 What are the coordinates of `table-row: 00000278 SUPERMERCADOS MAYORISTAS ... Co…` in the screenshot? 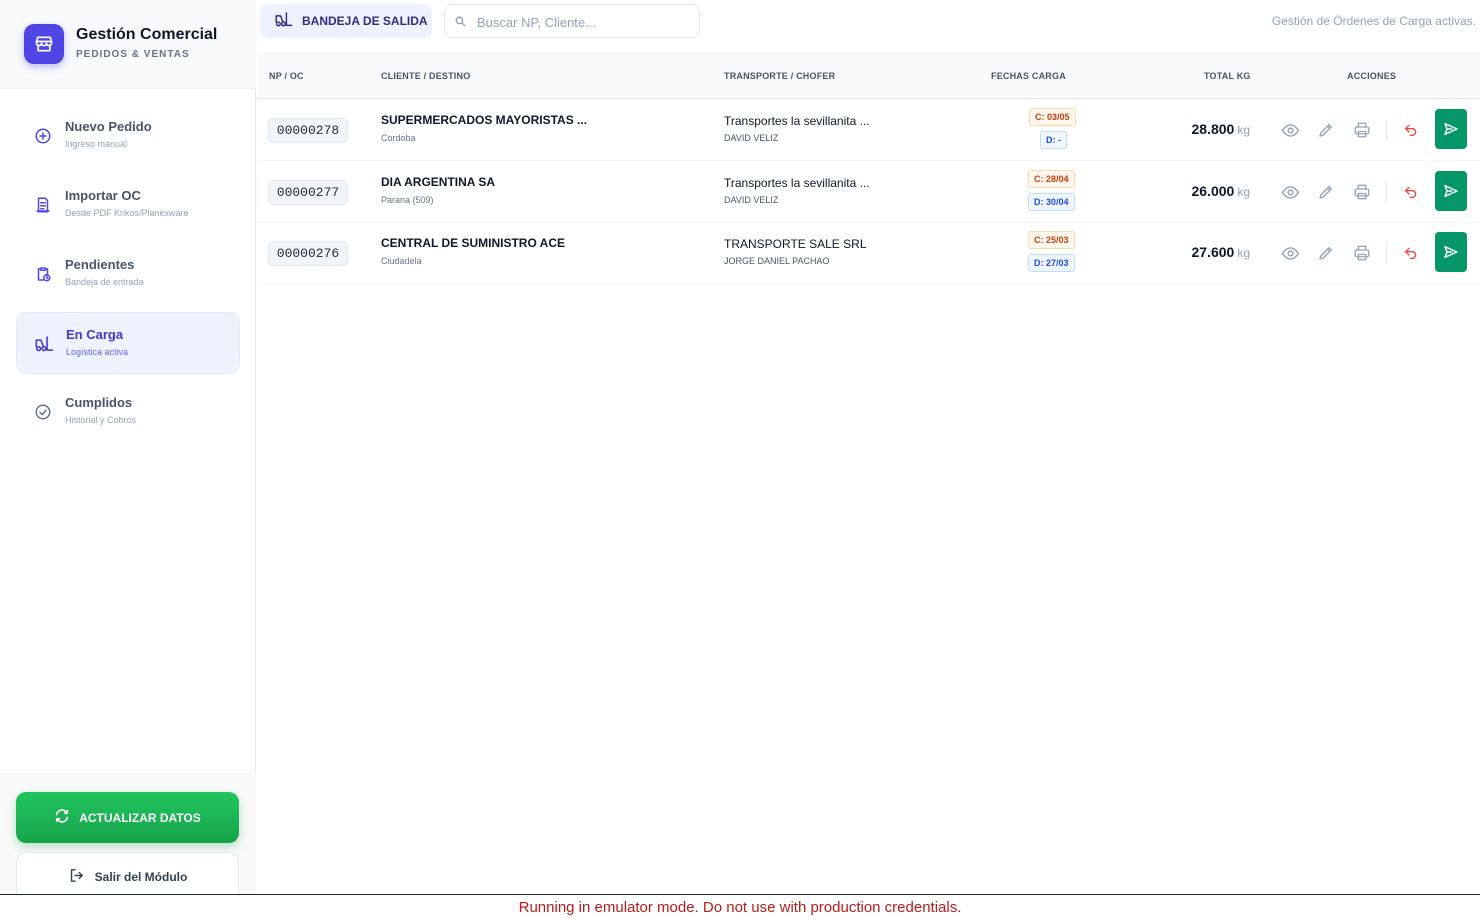 It's located at (868, 130).